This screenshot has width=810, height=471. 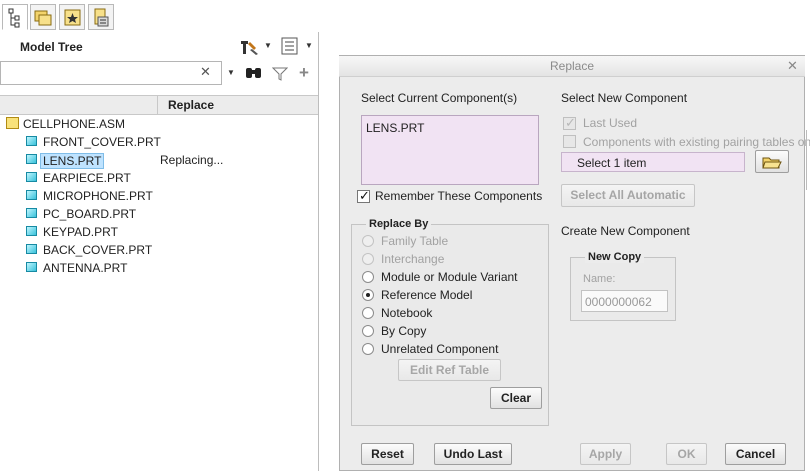 I want to click on scrollbar, so click(x=808, y=160).